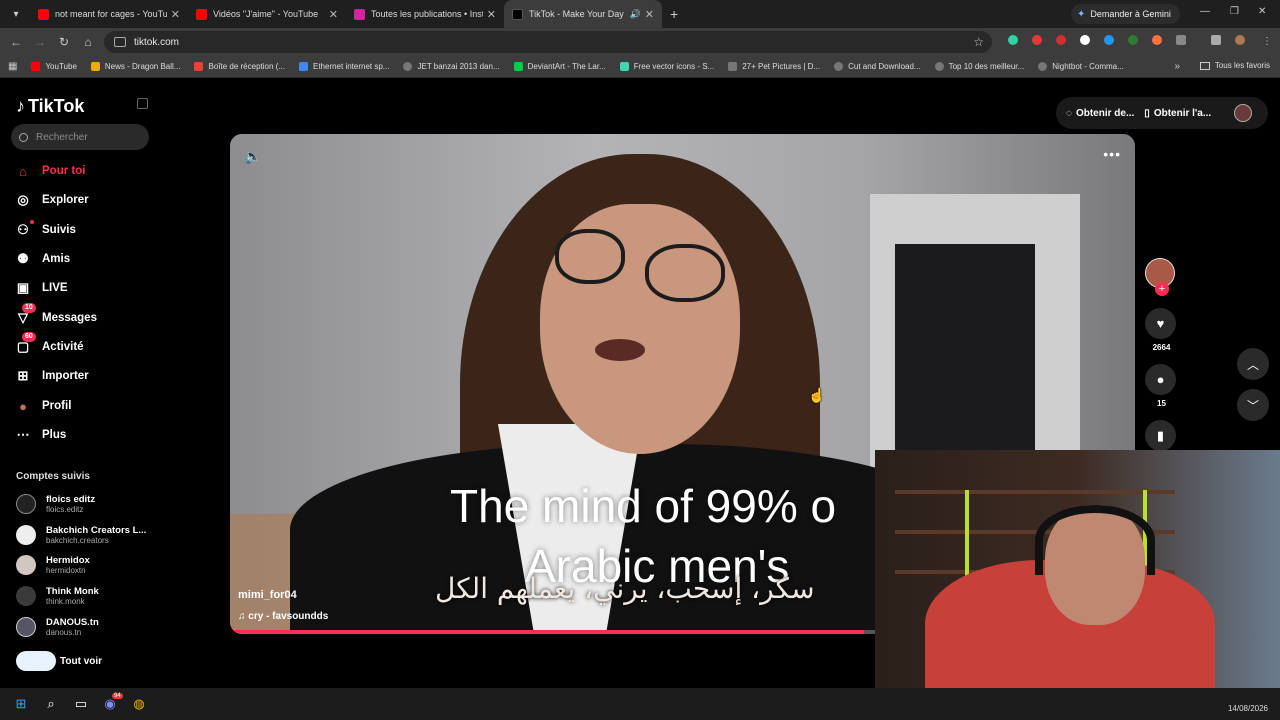  Describe the element at coordinates (303, 66) in the screenshot. I see `windows-icon` at that location.